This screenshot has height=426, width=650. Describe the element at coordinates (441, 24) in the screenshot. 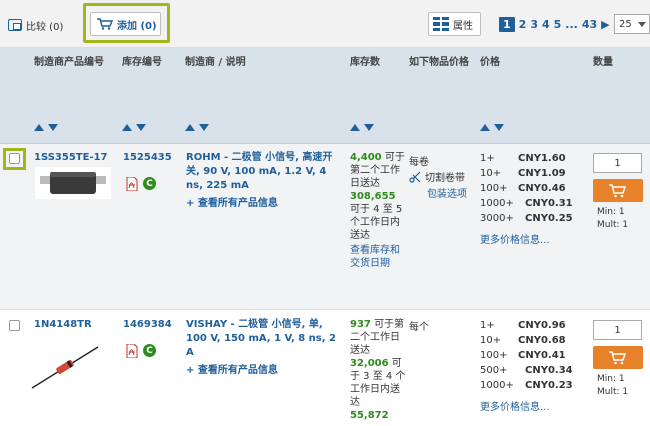

I see `grid-icon` at that location.